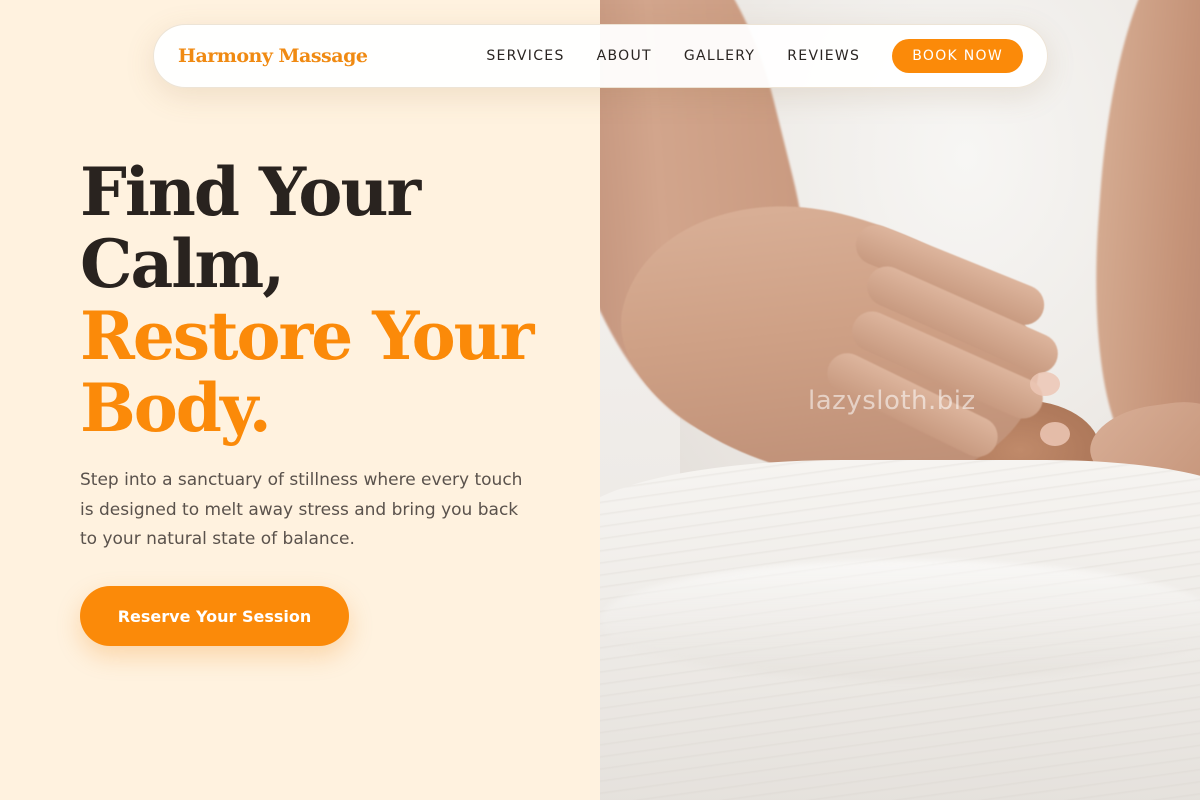  What do you see at coordinates (673, 56) in the screenshot?
I see `nav-links: SERVICES ABOUT GALLERY REVIEWS` at bounding box center [673, 56].